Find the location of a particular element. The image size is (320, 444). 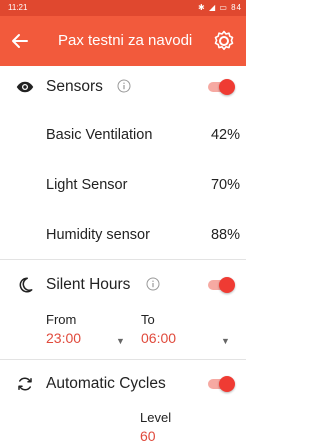

status-bar: 11:21 ✱ ◢ ▭ 84 is located at coordinates (123, 8).